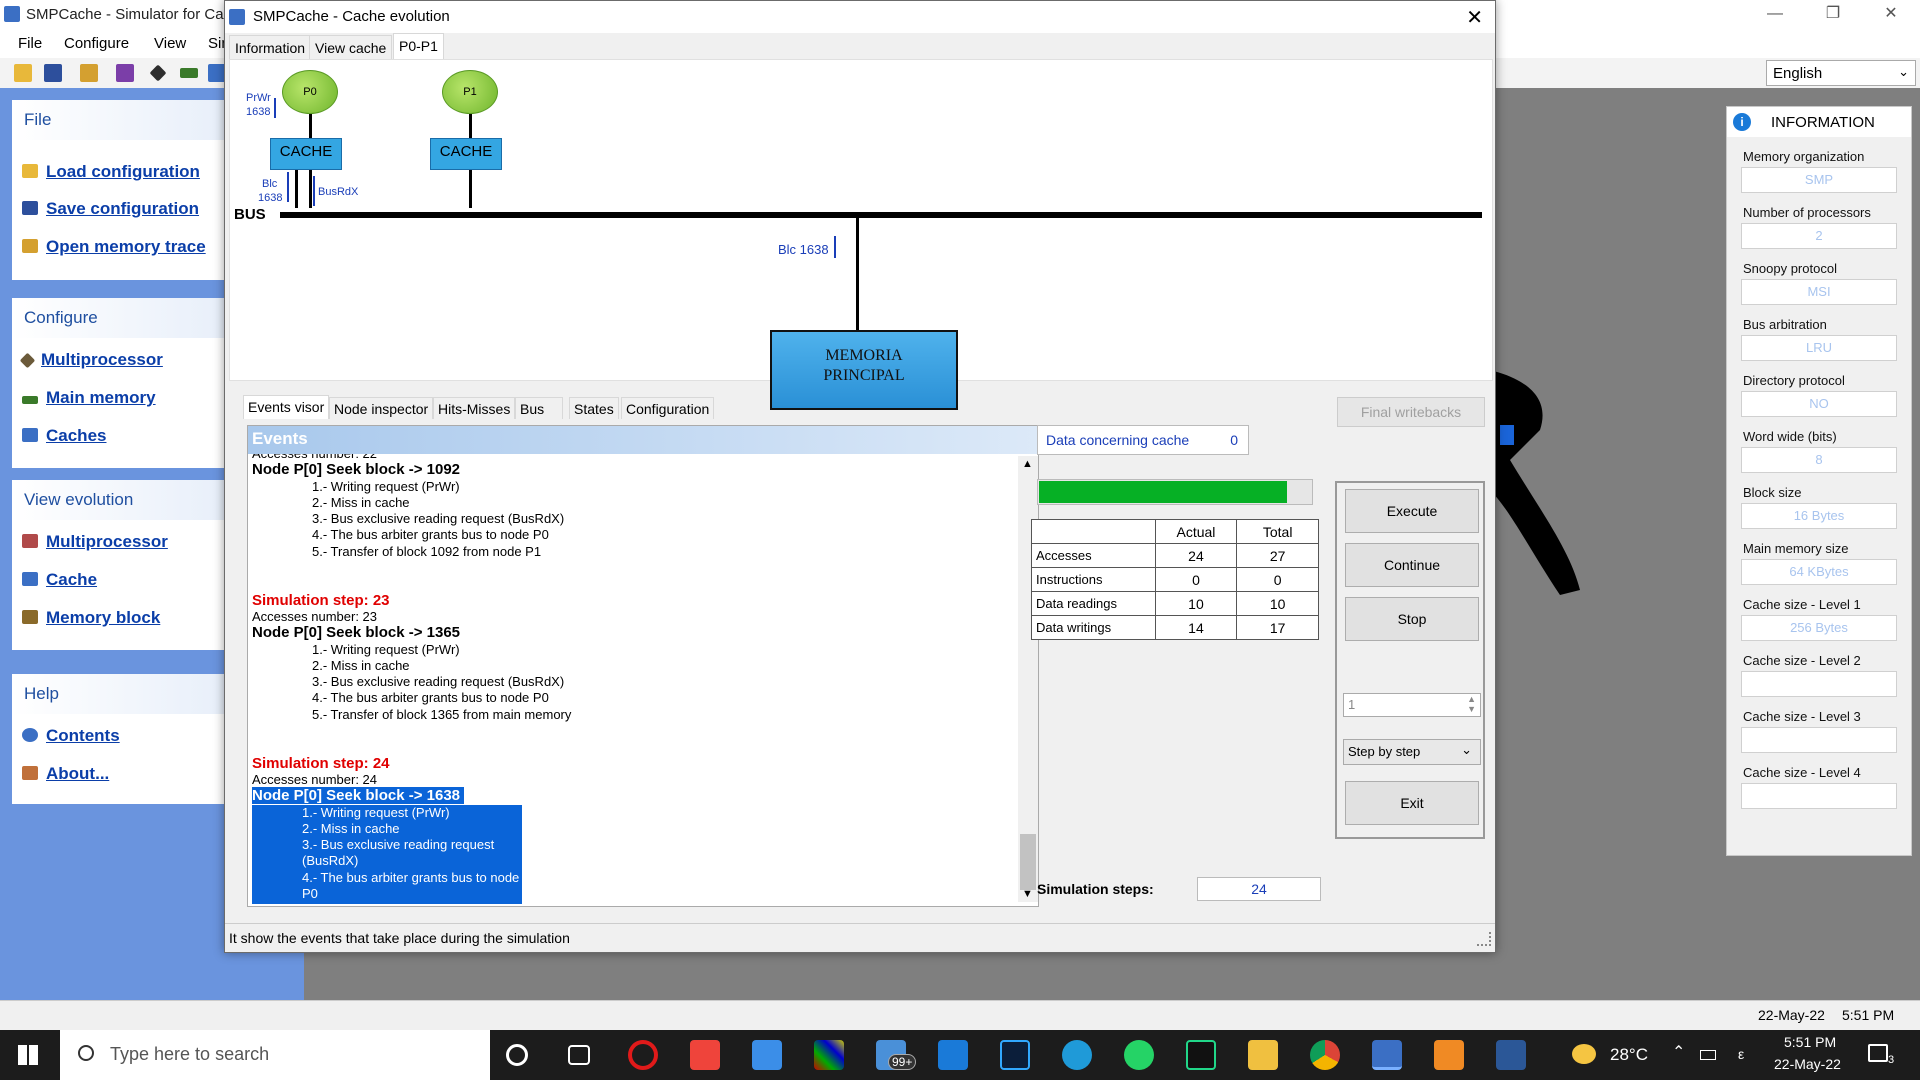 The image size is (1920, 1080). Describe the element at coordinates (1196, 579) in the screenshot. I see `stats-cell-actual: 0` at that location.